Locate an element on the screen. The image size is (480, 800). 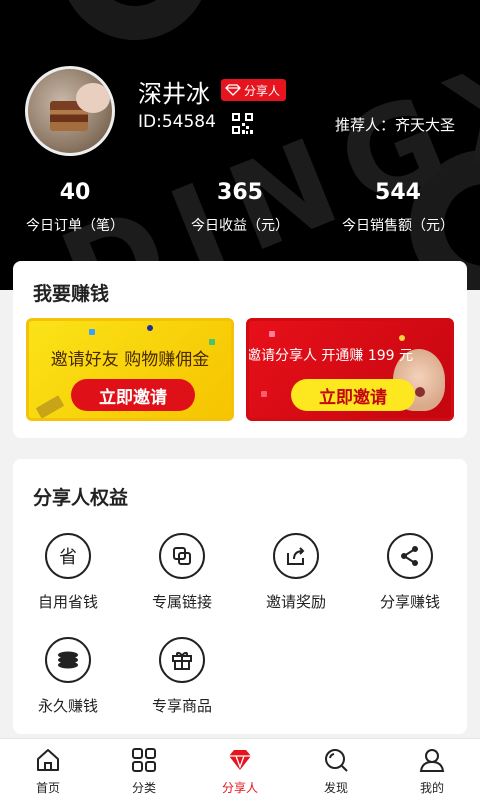
referrer-text: 推荐人：齐天大圣 is located at coordinates (394, 125).